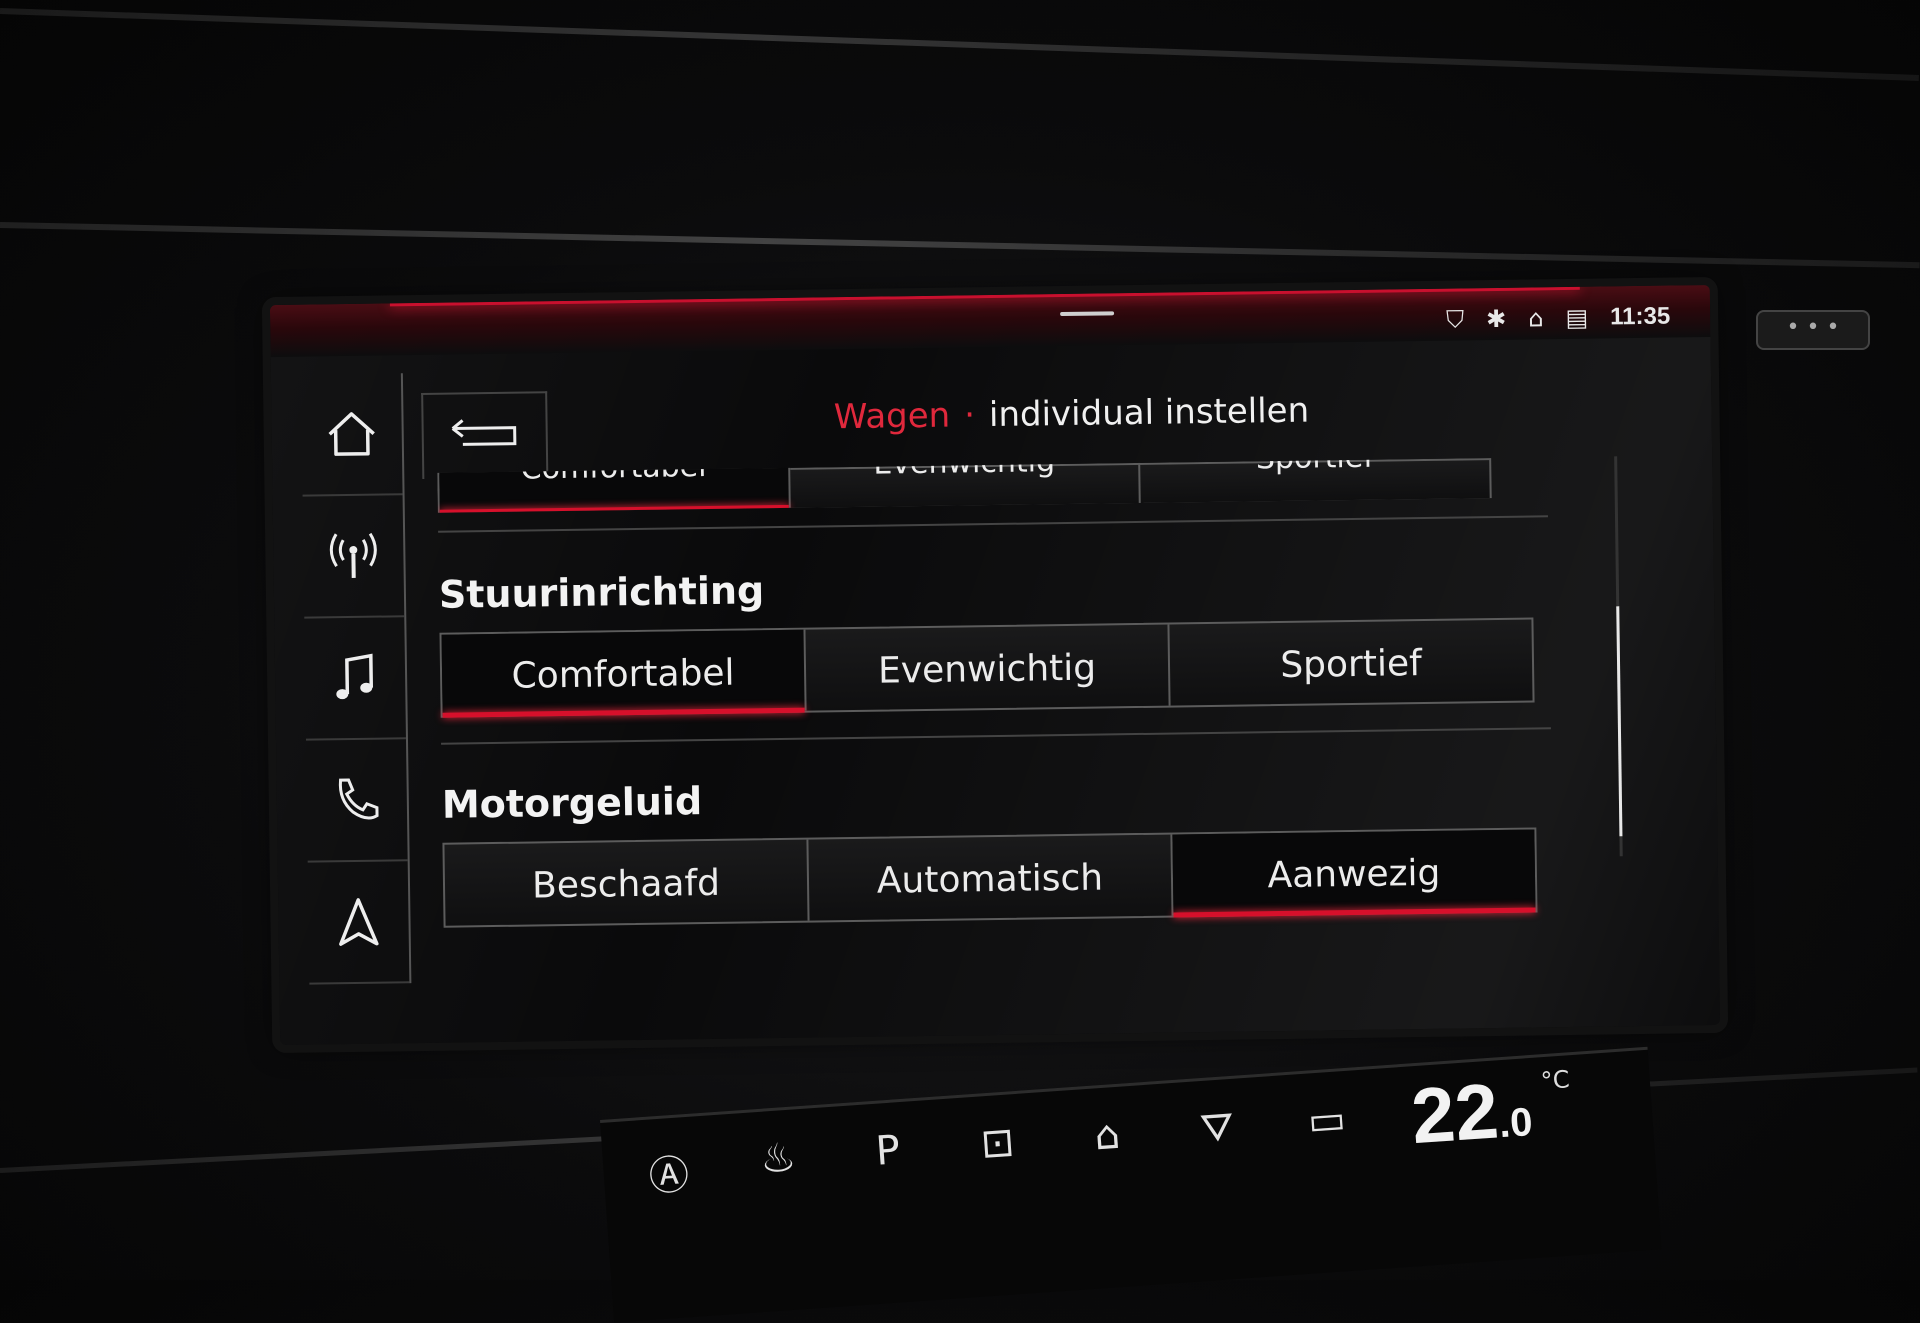 This screenshot has height=1323, width=1920. Describe the element at coordinates (1218, 1134) in the screenshot. I see `rear-defrost-off-icon: ⛛` at that location.